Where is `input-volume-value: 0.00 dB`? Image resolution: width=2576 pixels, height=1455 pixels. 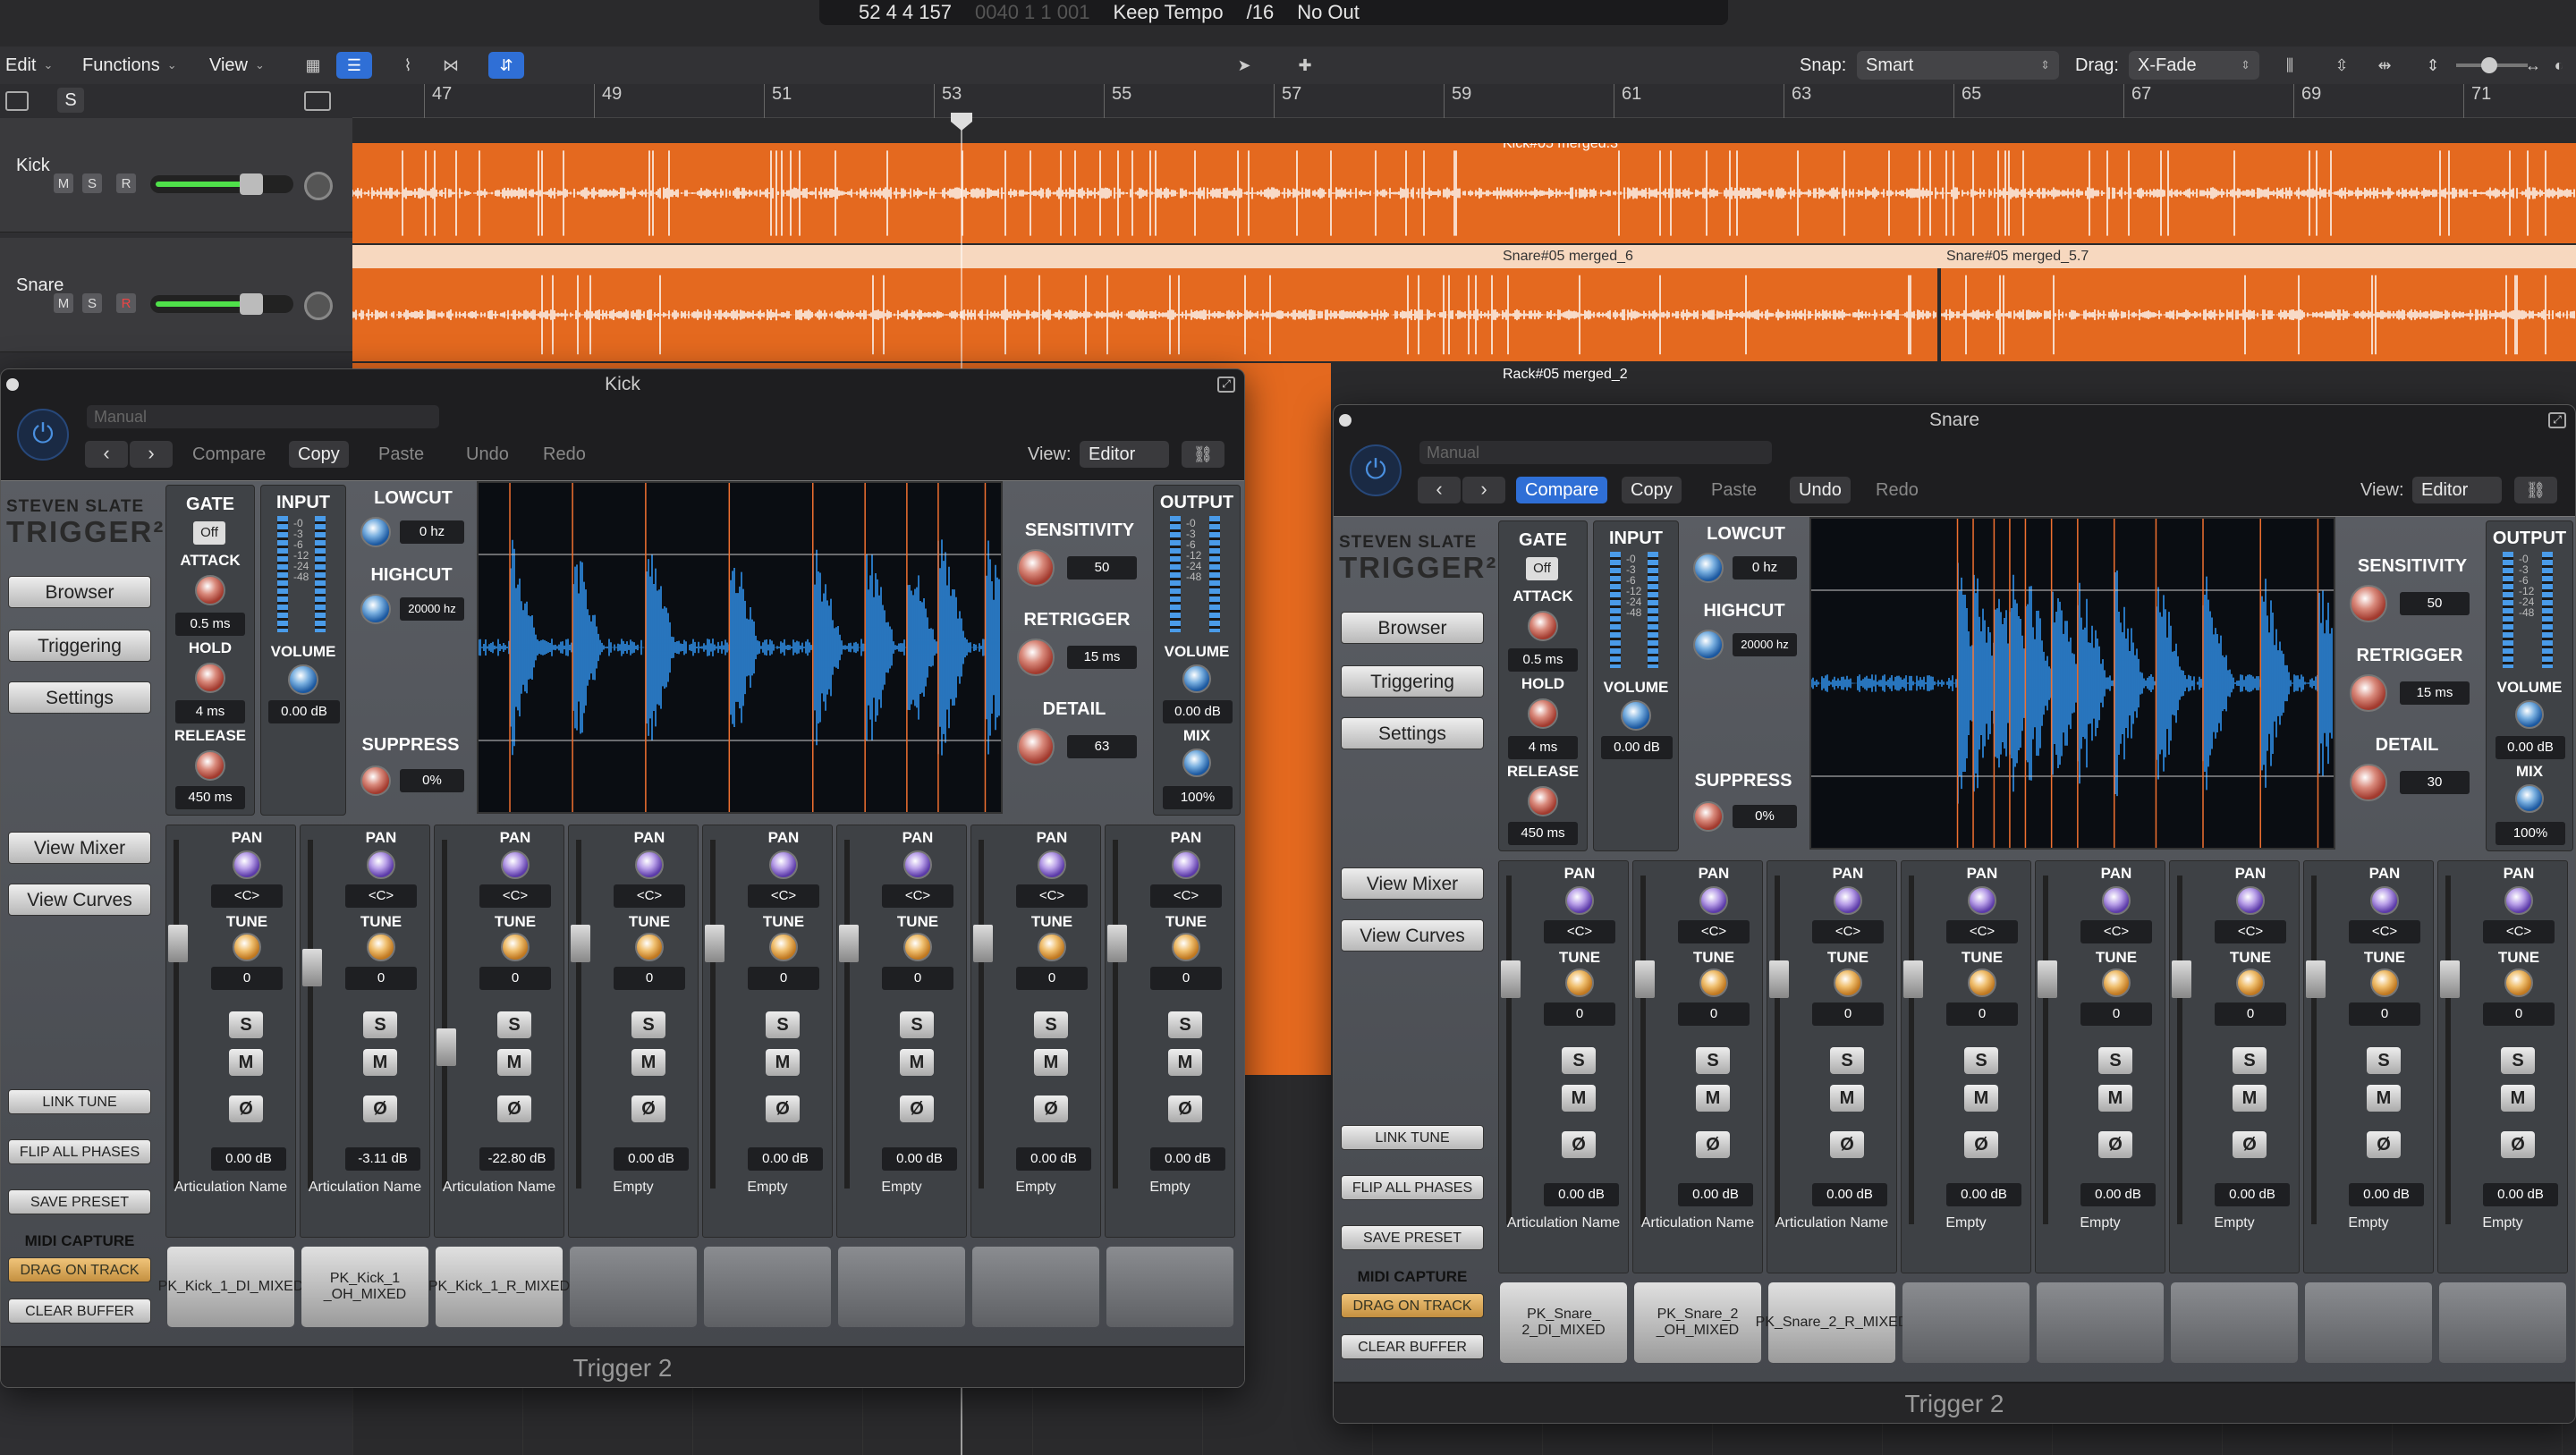
input-volume-value: 0.00 dB is located at coordinates (304, 711).